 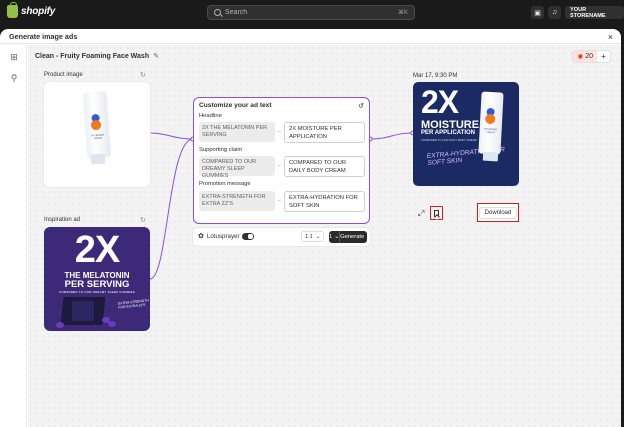 I want to click on headline-label: Headline, so click(x=210, y=116).